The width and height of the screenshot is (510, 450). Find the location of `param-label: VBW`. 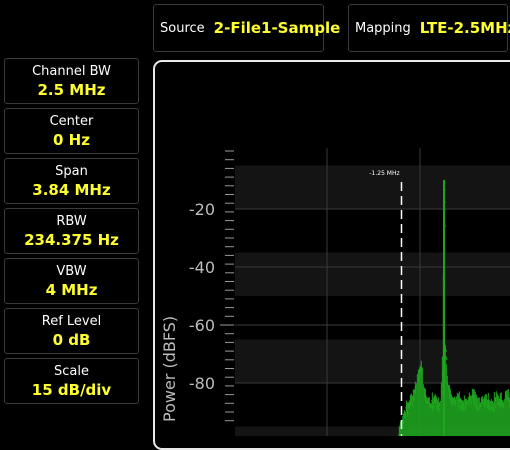

param-label: VBW is located at coordinates (71, 271).